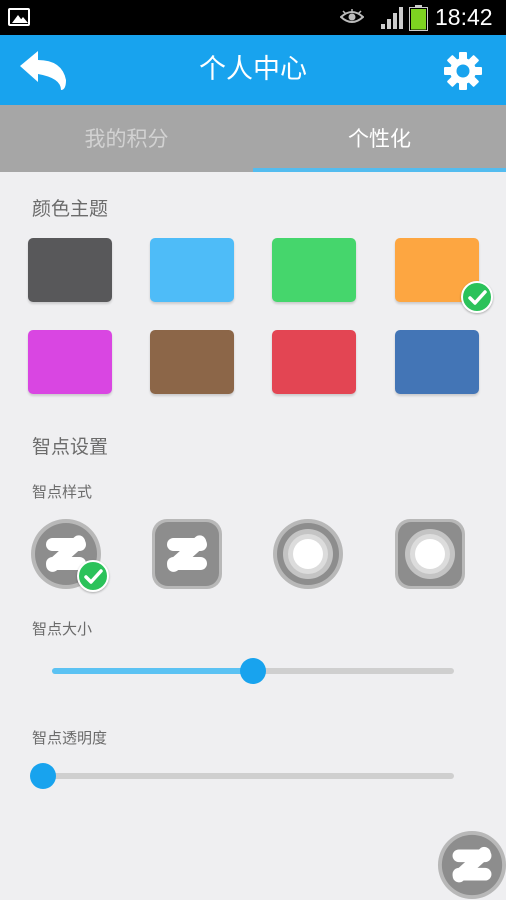 Image resolution: width=506 pixels, height=900 pixels. What do you see at coordinates (62, 492) in the screenshot?
I see `smart-dot-style-label: 智点样式` at bounding box center [62, 492].